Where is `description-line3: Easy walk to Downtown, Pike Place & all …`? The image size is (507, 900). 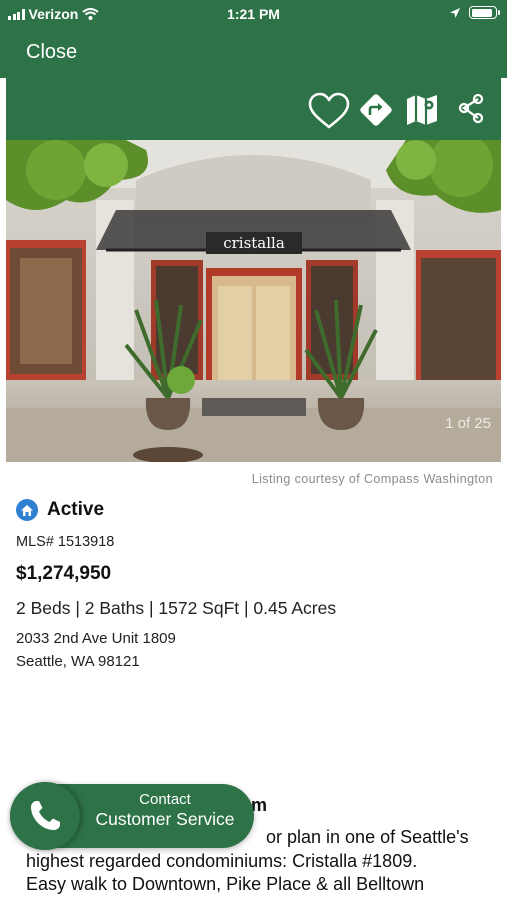 description-line3: Easy walk to Downtown, Pike Place & all … is located at coordinates (225, 884).